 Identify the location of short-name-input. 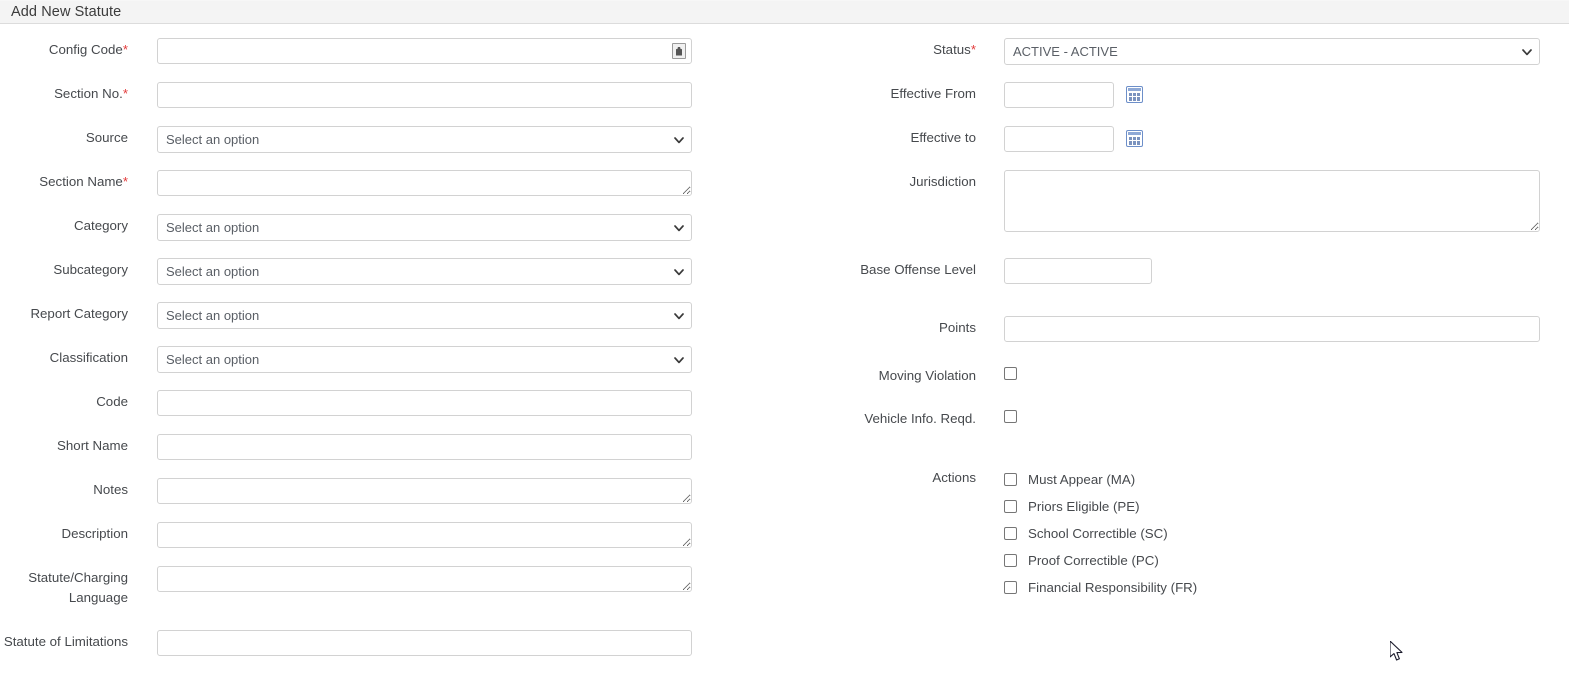
(424, 447).